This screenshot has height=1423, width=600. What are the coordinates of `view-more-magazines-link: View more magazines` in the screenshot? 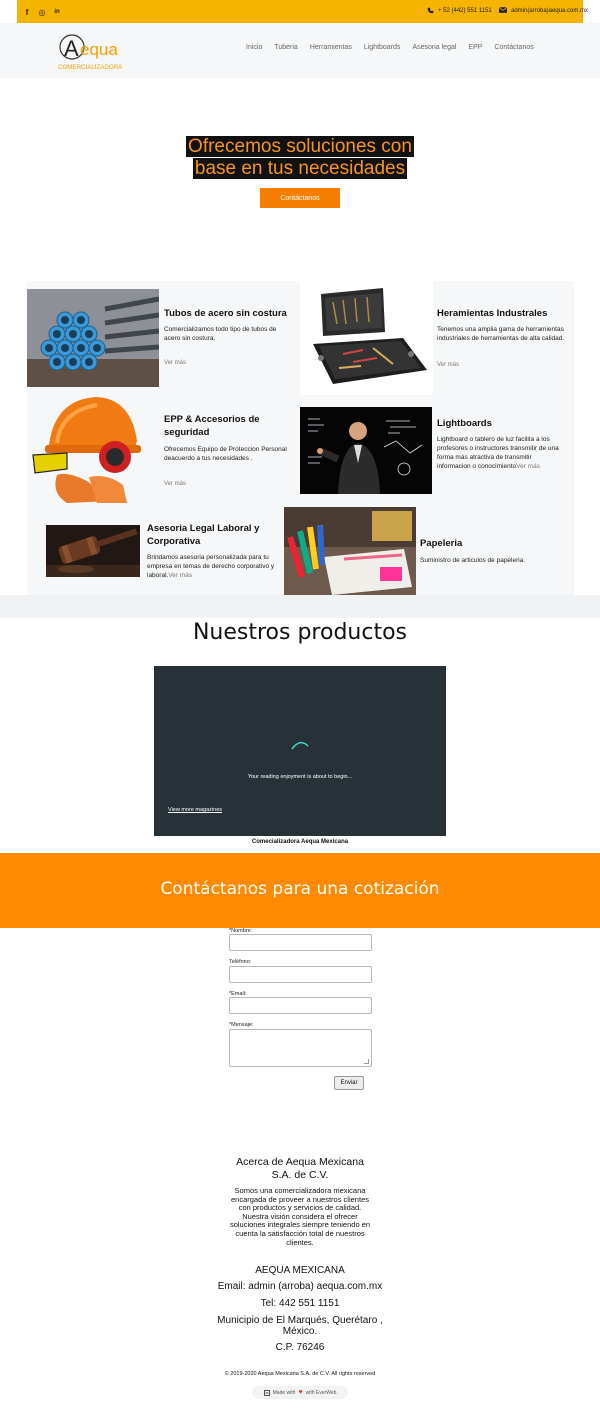 It's located at (195, 810).